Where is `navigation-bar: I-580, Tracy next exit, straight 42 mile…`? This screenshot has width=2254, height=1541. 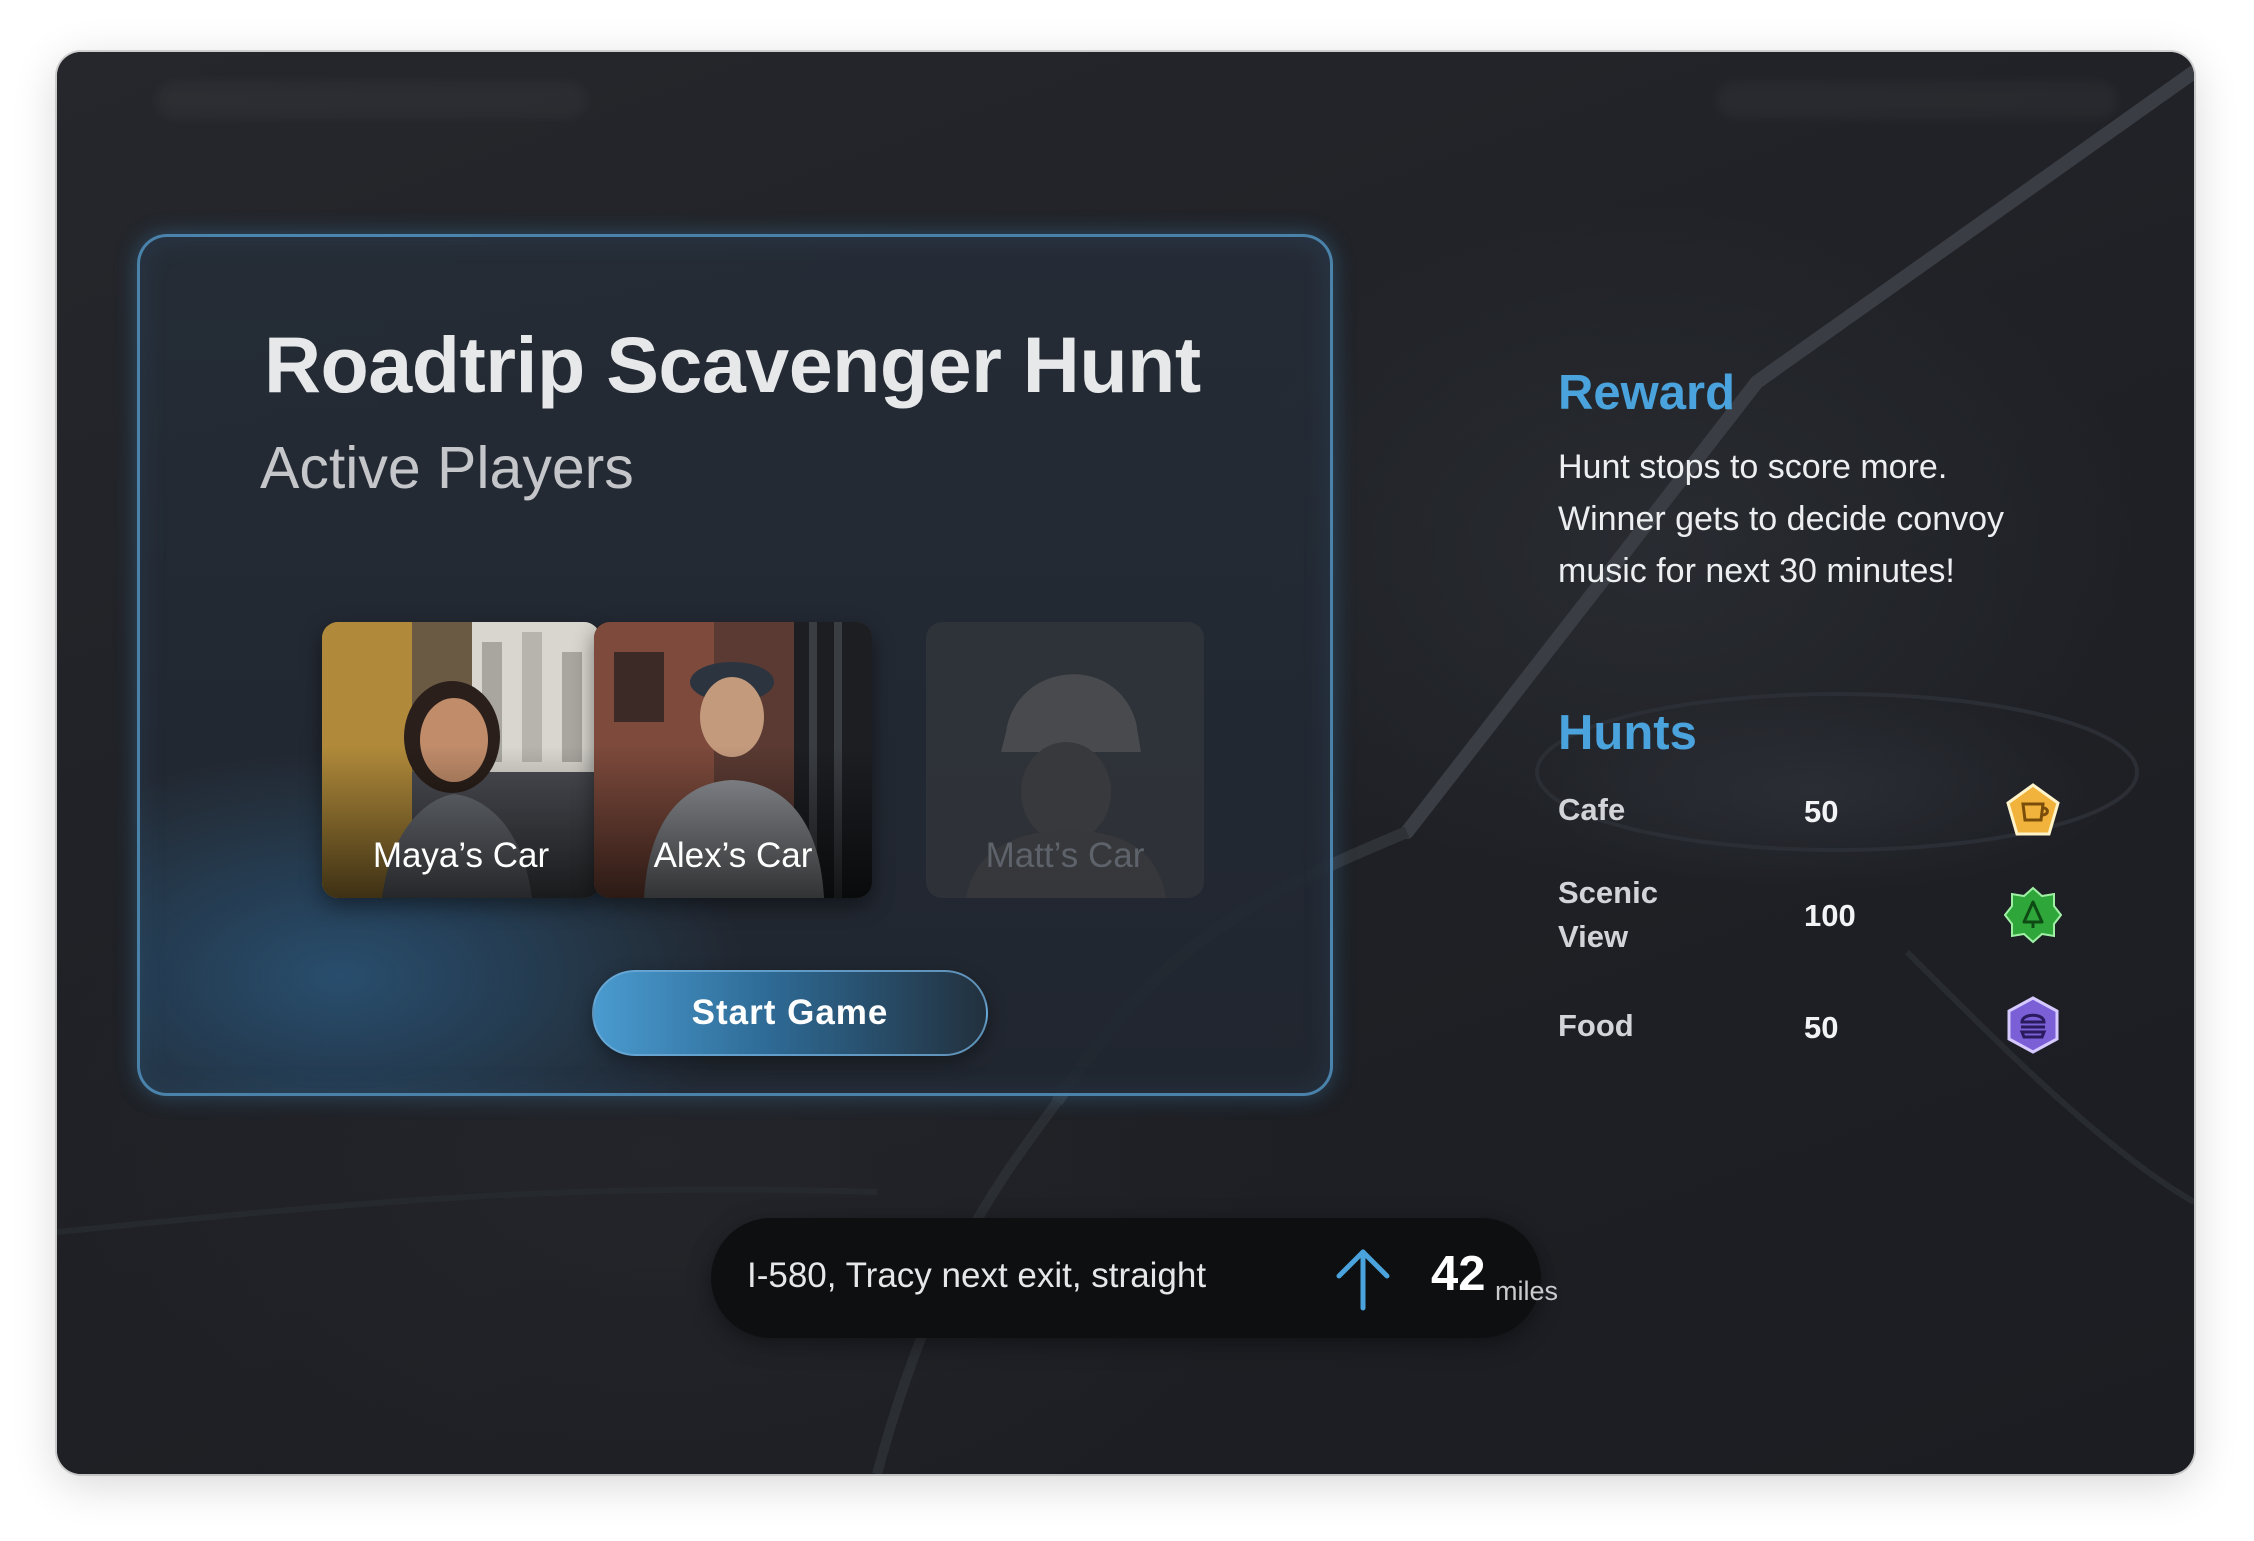 navigation-bar: I-580, Tracy next exit, straight 42 mile… is located at coordinates (1134, 1278).